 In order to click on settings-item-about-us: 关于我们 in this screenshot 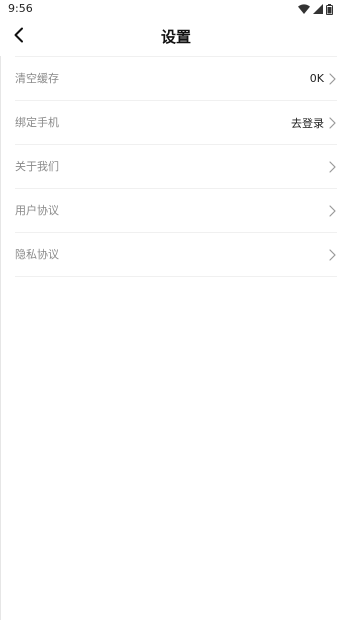, I will do `click(176, 166)`.